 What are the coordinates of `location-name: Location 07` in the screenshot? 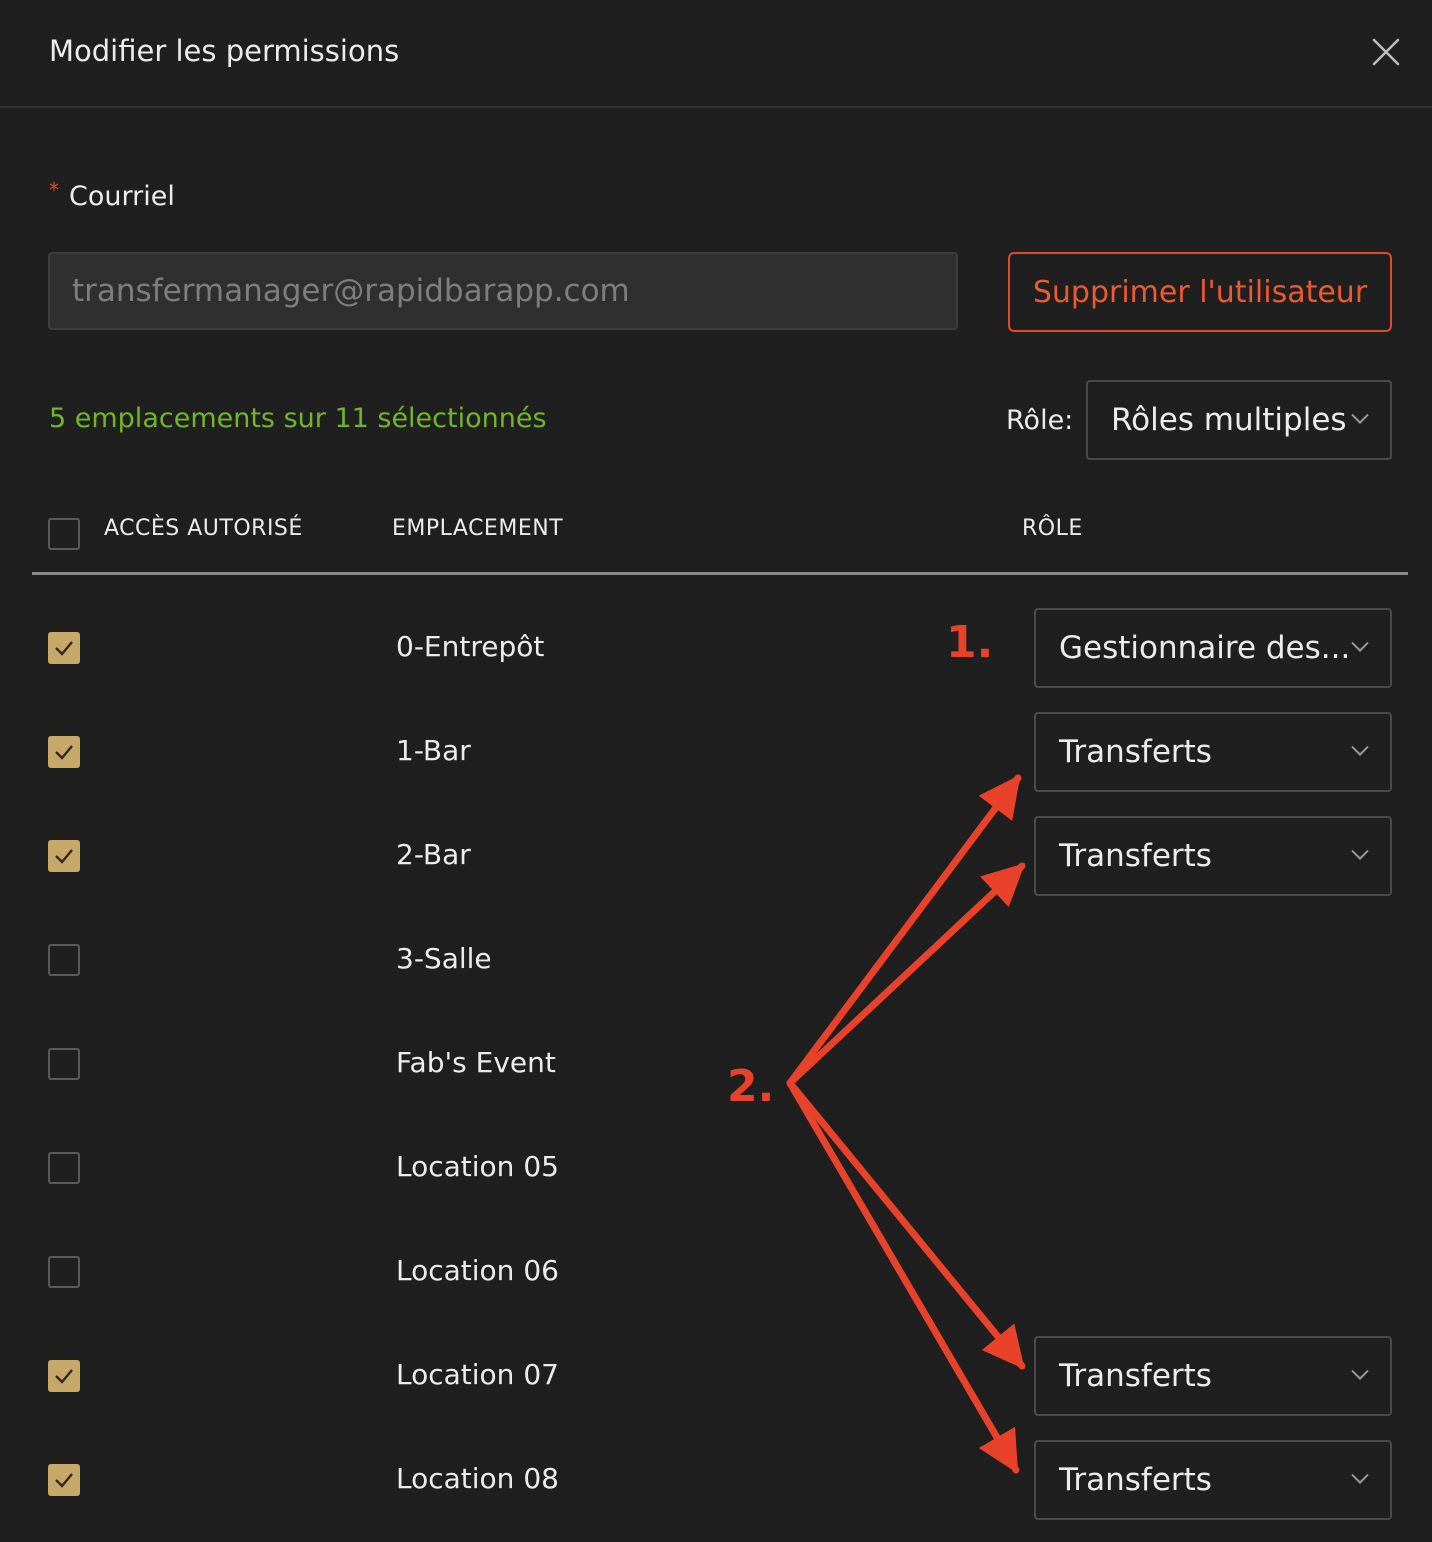 It's located at (477, 1374).